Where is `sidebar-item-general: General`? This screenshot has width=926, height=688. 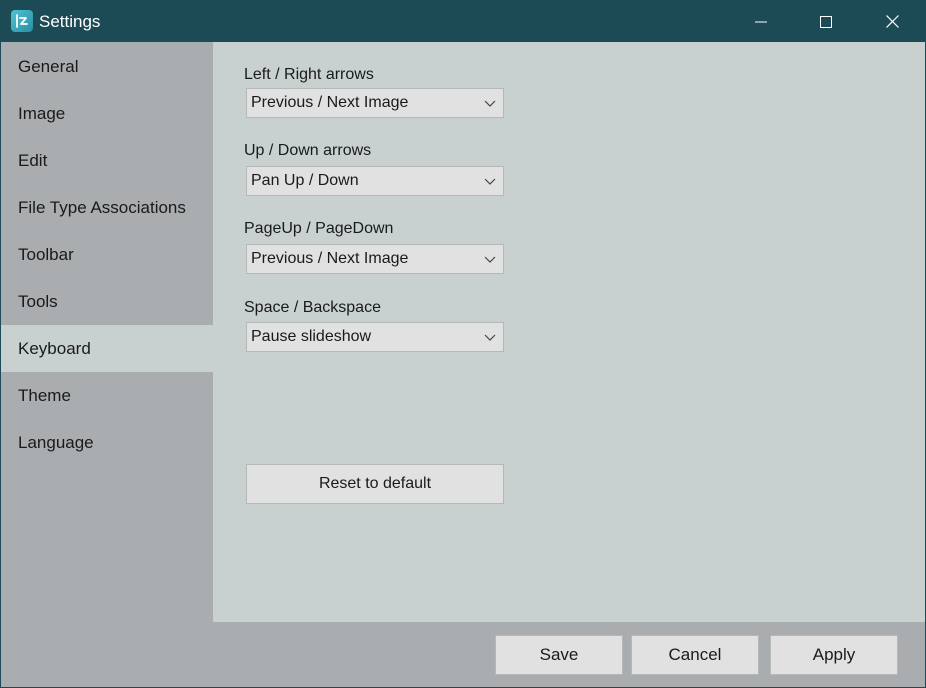
sidebar-item-general: General is located at coordinates (107, 66).